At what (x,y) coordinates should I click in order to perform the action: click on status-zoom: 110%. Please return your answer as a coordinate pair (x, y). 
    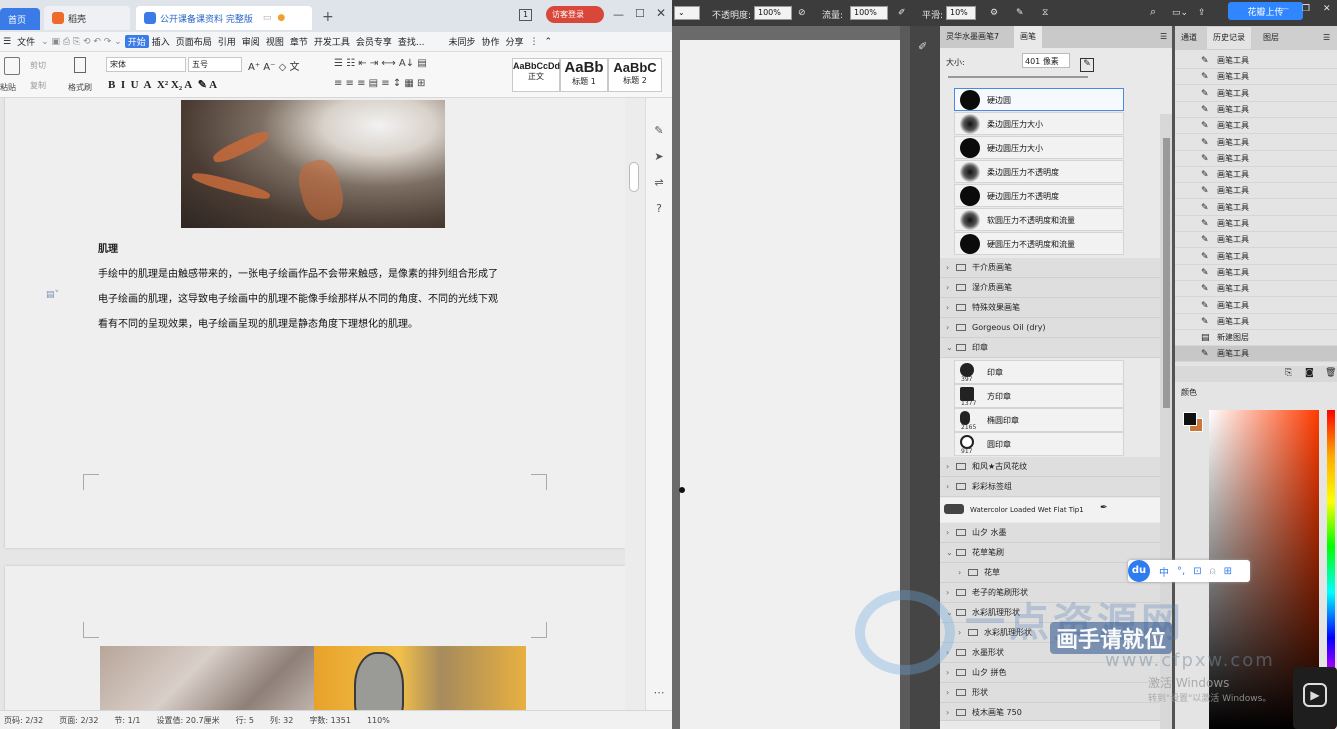
    Looking at the image, I should click on (378, 720).